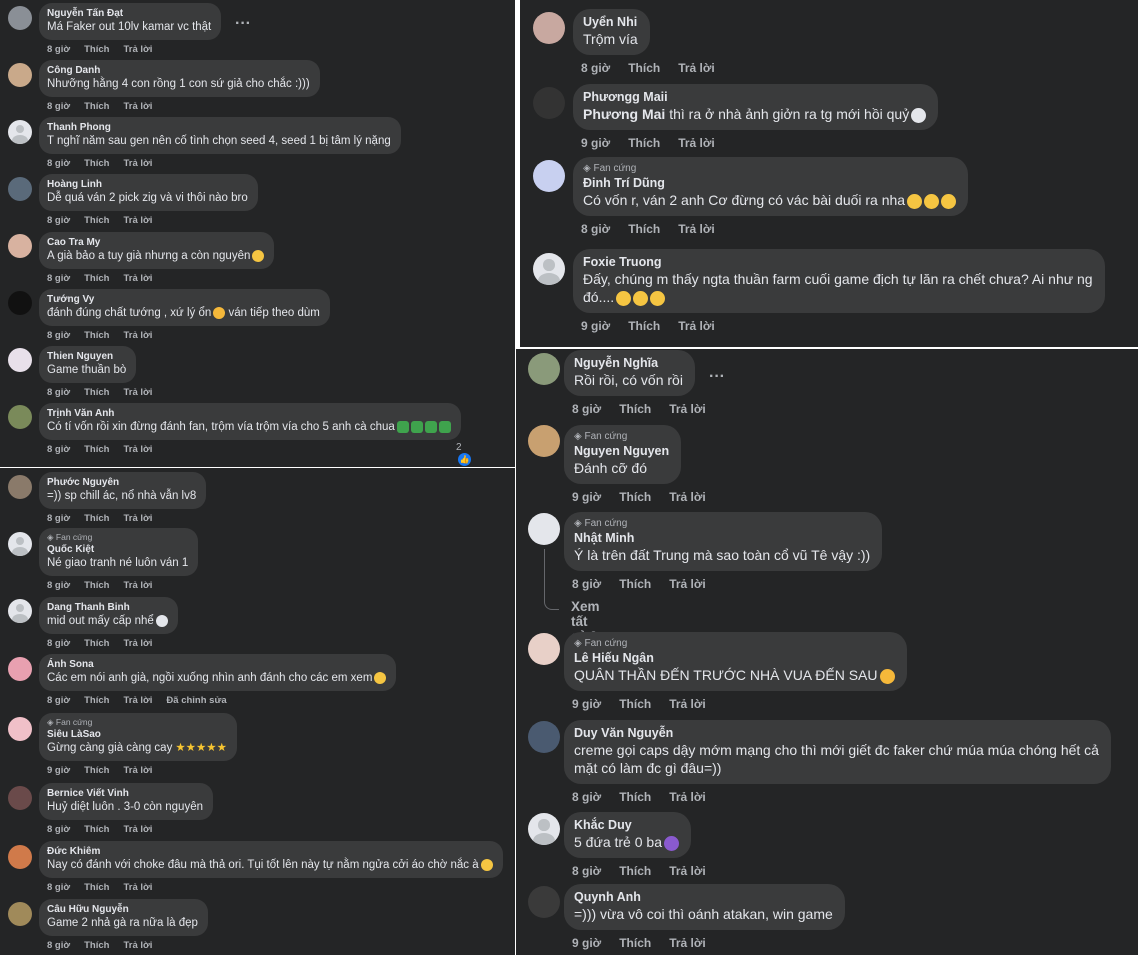 This screenshot has height=955, width=1138. Describe the element at coordinates (610, 22) in the screenshot. I see `commenter-name: Uyển Nhi` at that location.